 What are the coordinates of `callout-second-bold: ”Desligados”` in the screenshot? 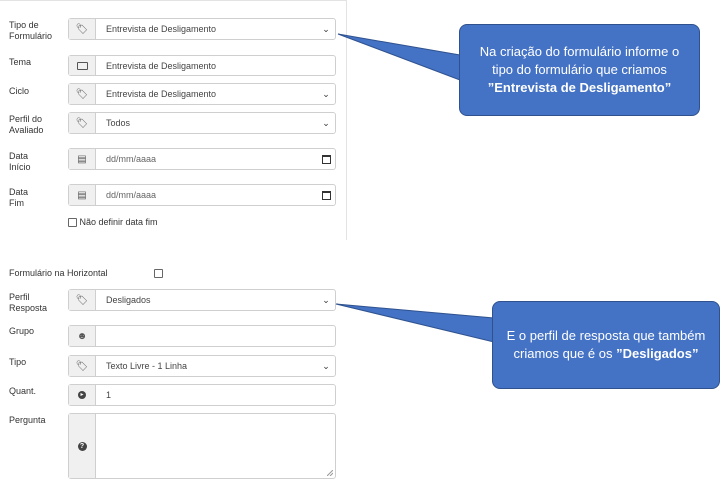 It's located at (657, 353).